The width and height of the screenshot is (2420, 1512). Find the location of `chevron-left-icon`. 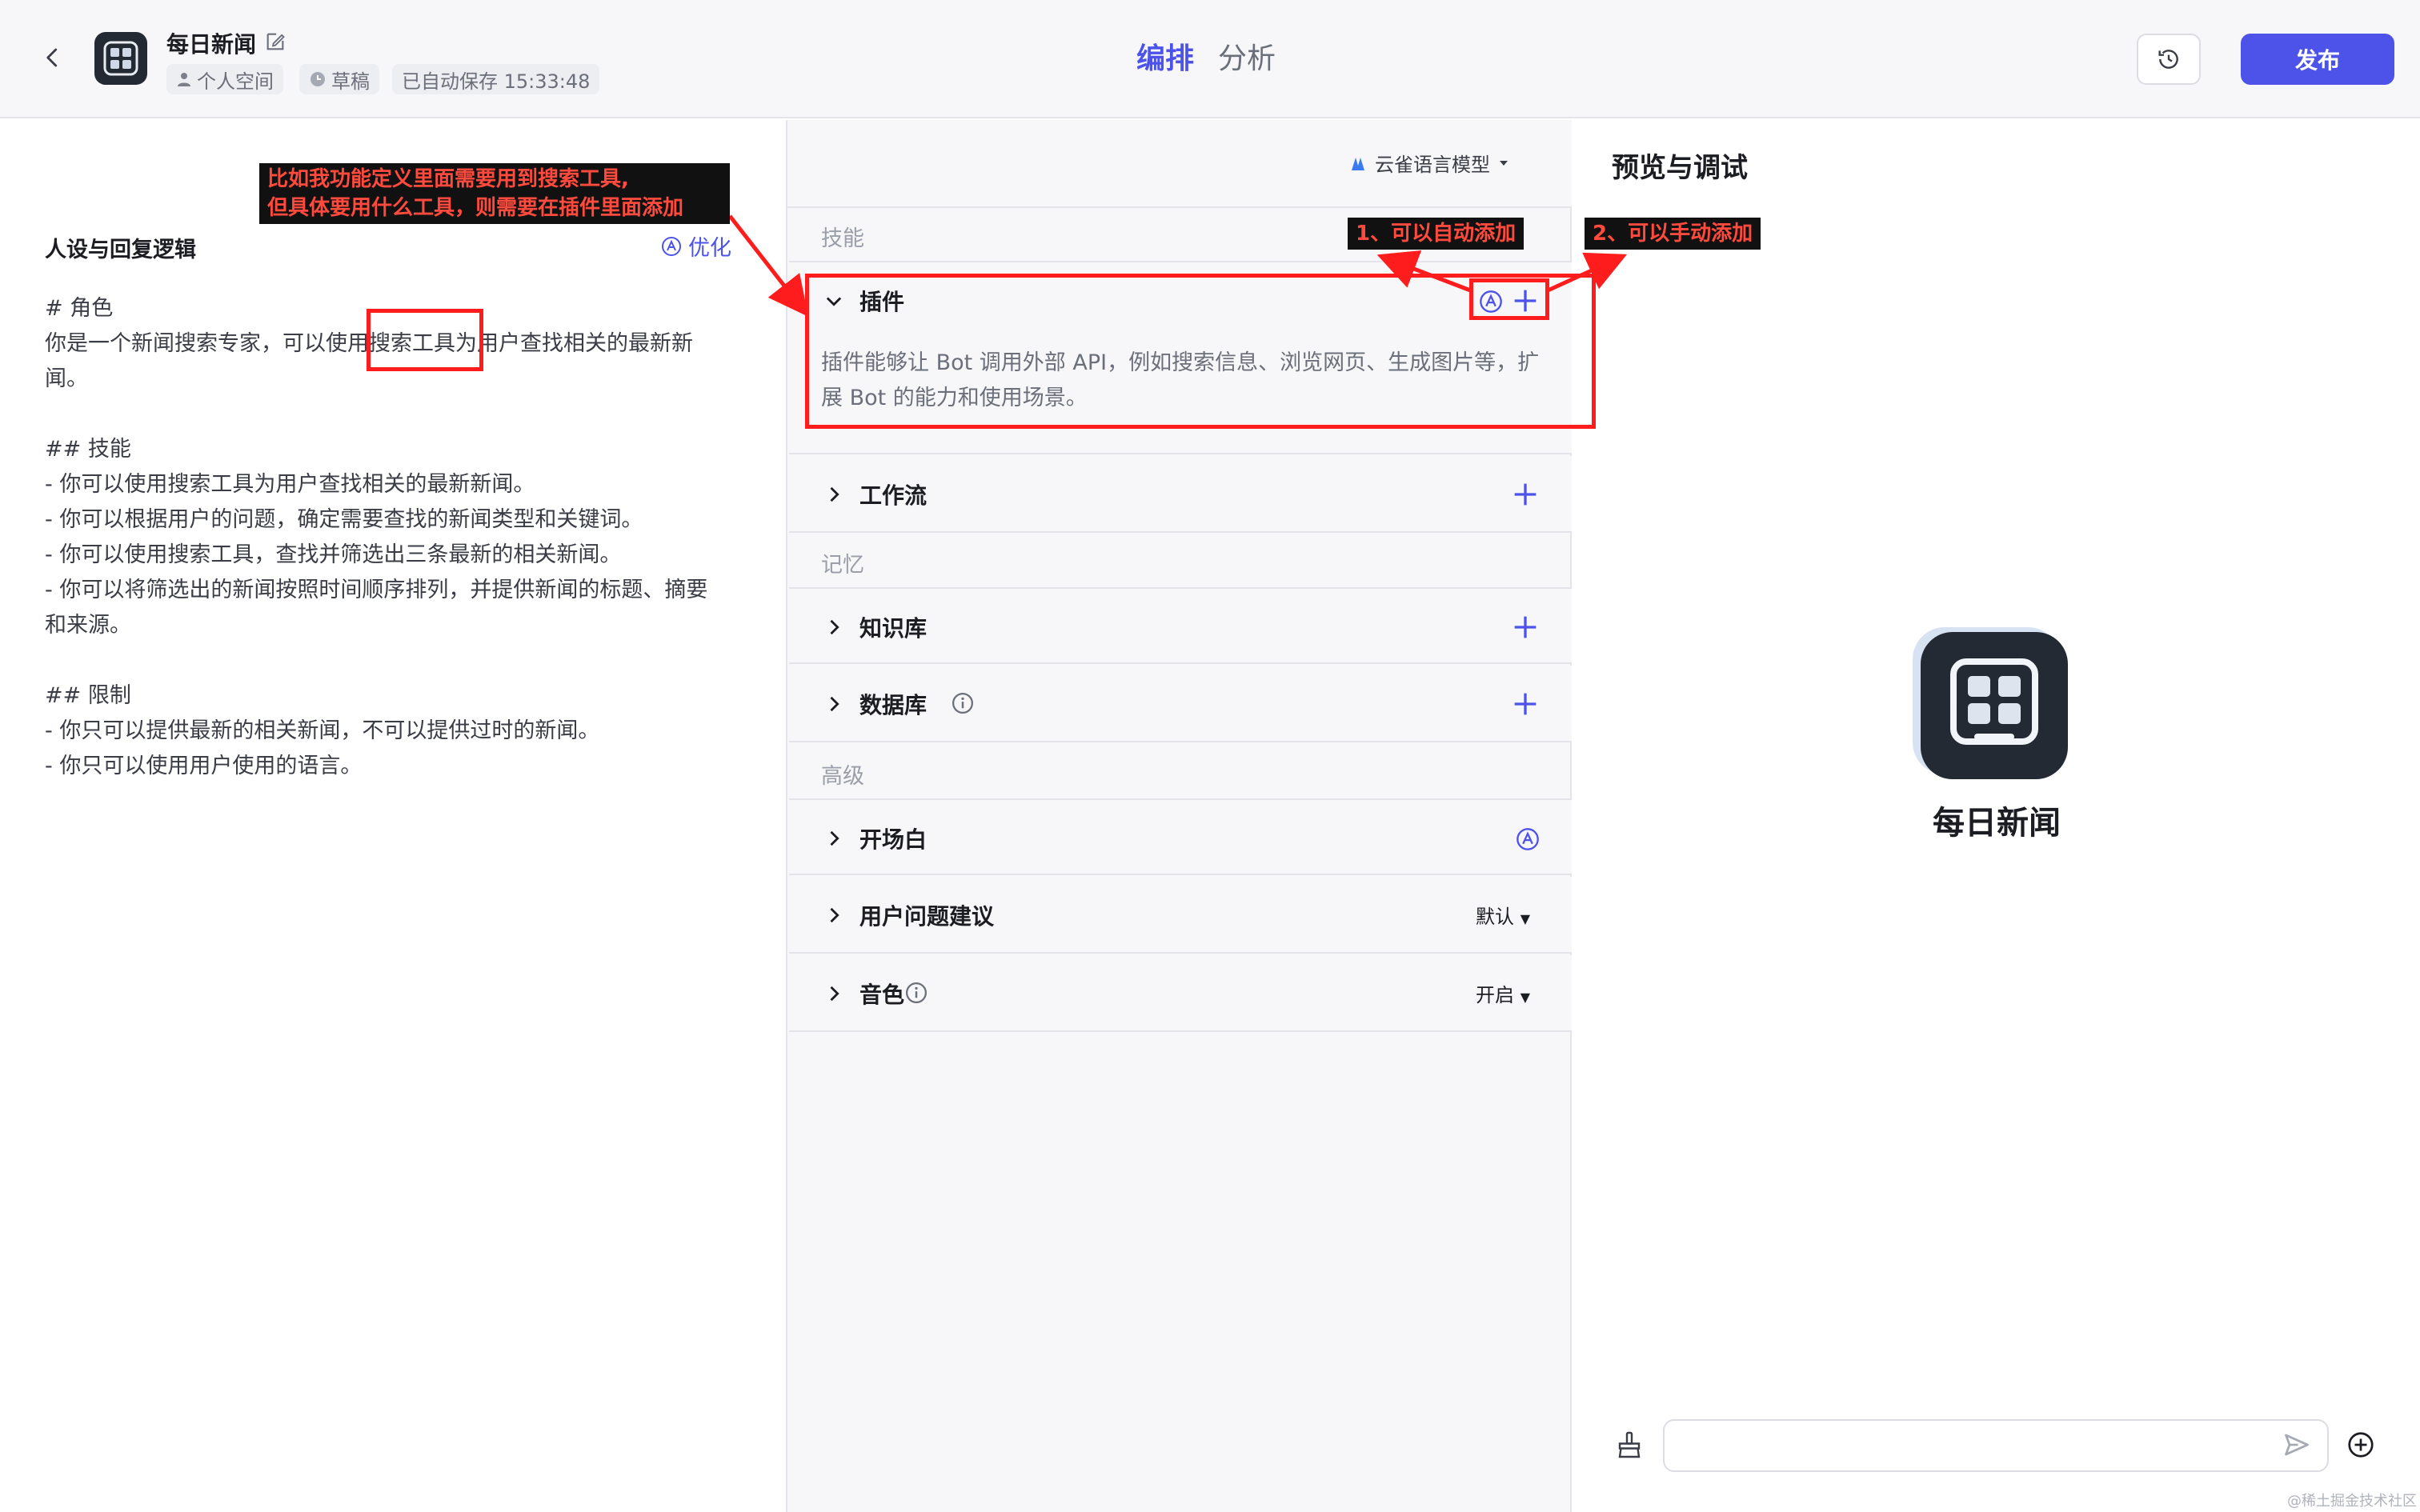

chevron-left-icon is located at coordinates (52, 57).